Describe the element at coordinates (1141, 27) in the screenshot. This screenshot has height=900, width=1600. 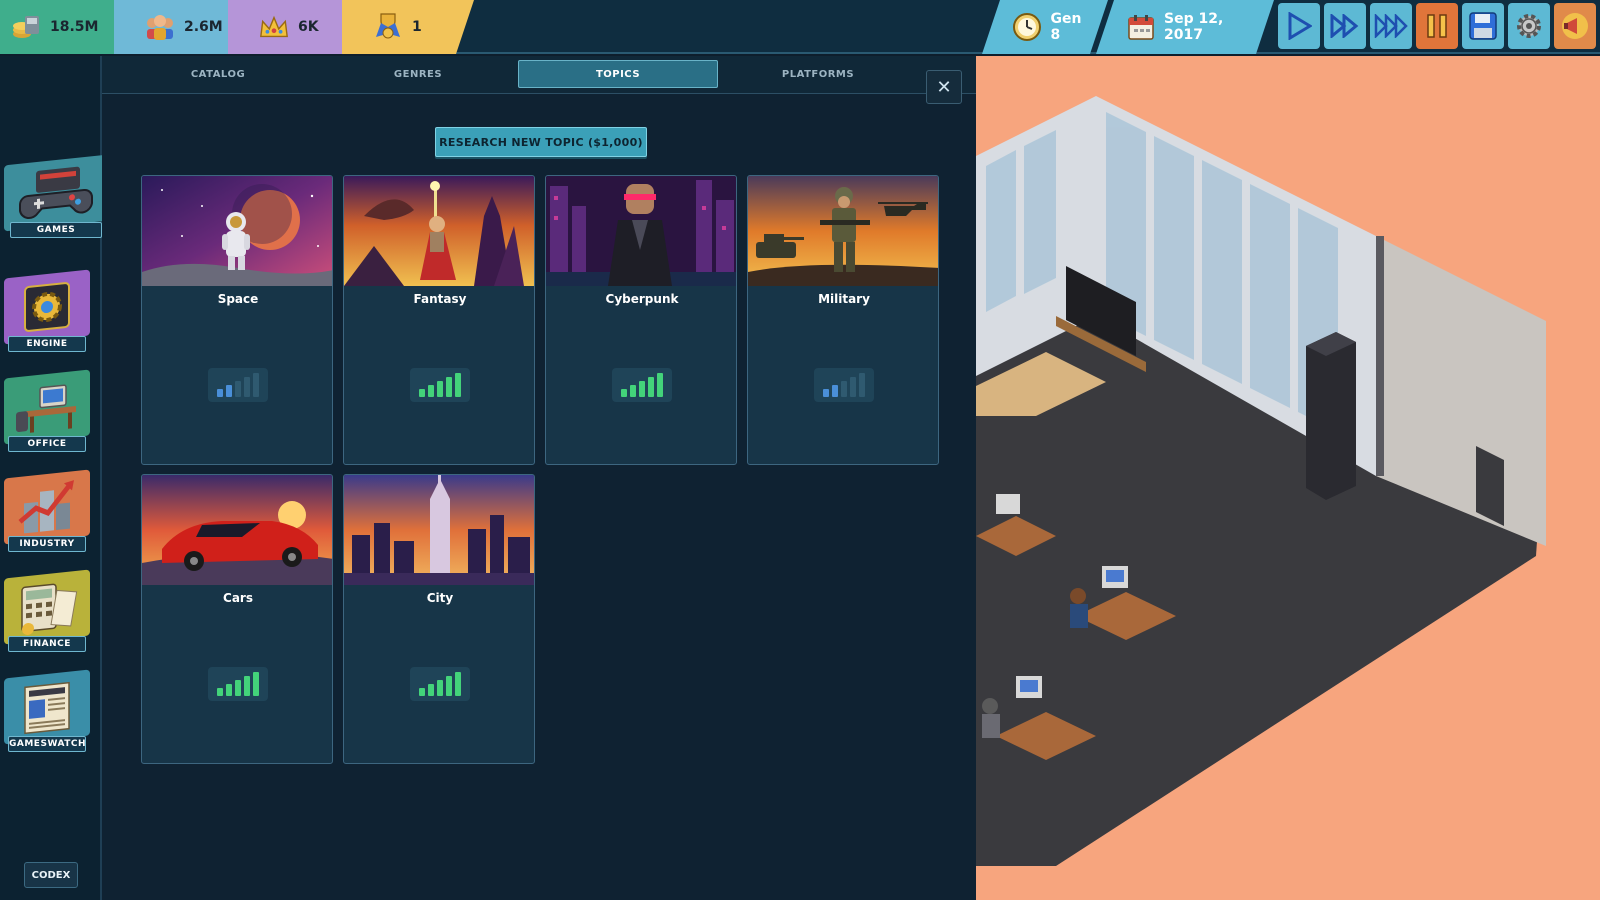
I see `calendar-icon` at that location.